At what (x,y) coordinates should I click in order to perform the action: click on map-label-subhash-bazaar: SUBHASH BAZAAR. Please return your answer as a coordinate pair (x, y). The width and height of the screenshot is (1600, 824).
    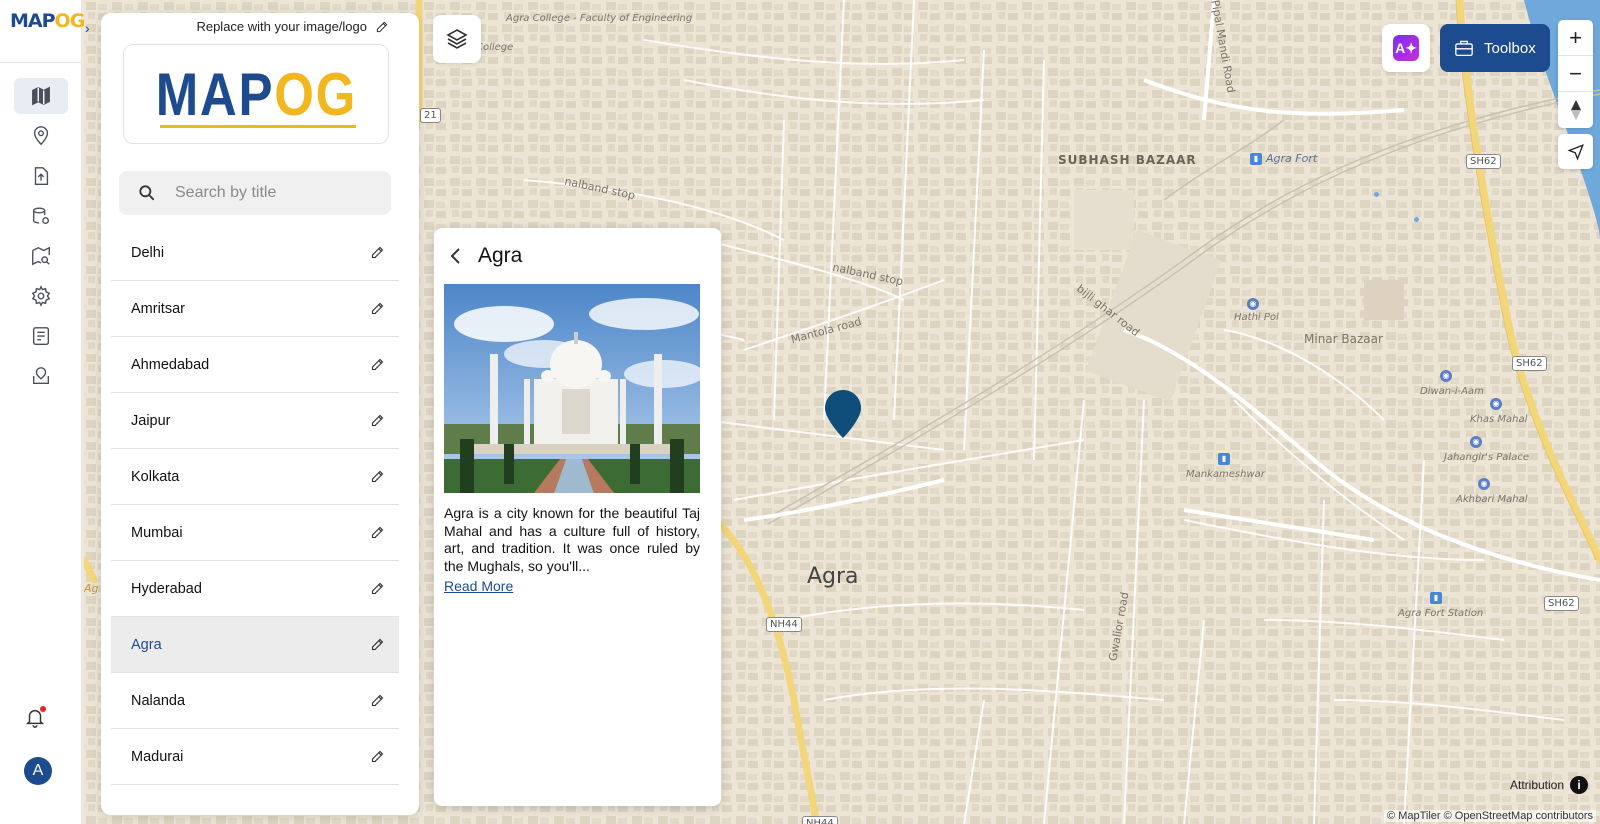
    Looking at the image, I should click on (1127, 160).